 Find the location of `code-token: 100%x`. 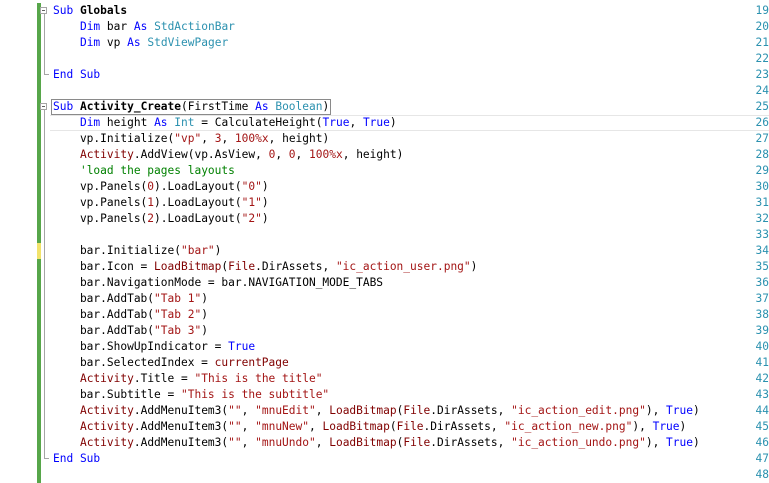

code-token: 100%x is located at coordinates (251, 138).